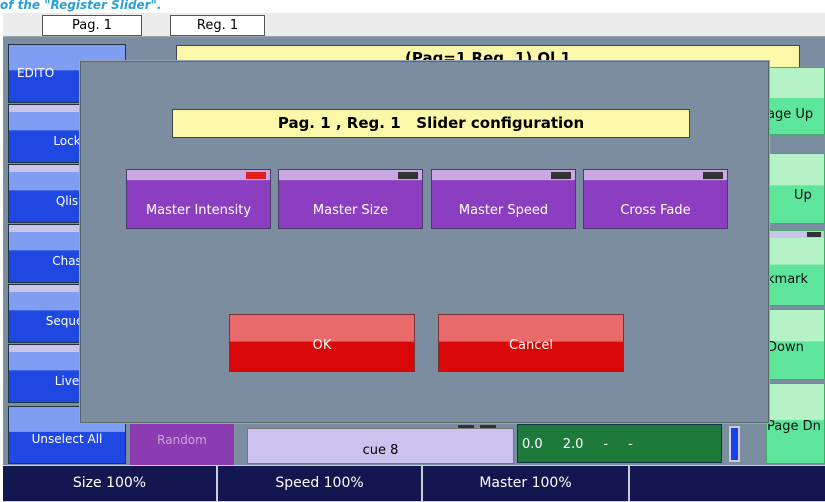 This screenshot has width=825, height=502. I want to click on down-label: Down, so click(785, 347).